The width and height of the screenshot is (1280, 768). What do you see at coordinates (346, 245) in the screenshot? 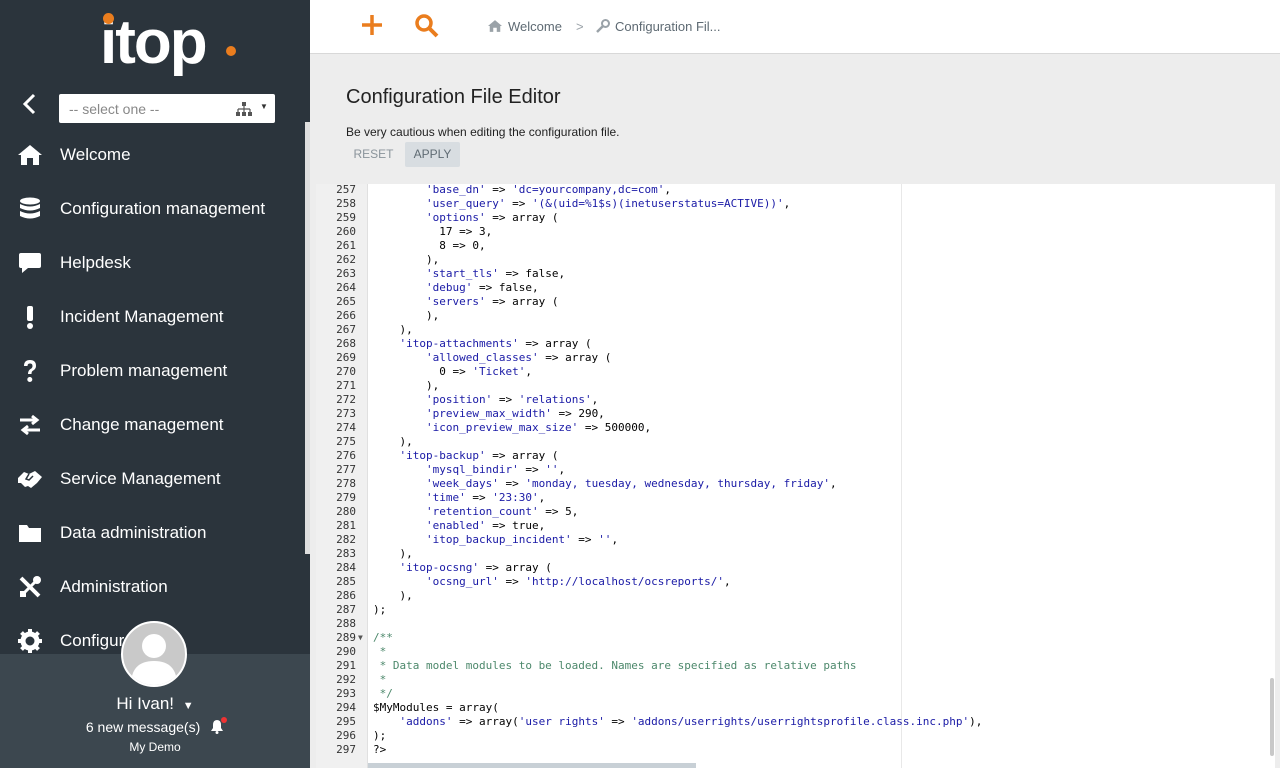
I see `line-number: 261` at bounding box center [346, 245].